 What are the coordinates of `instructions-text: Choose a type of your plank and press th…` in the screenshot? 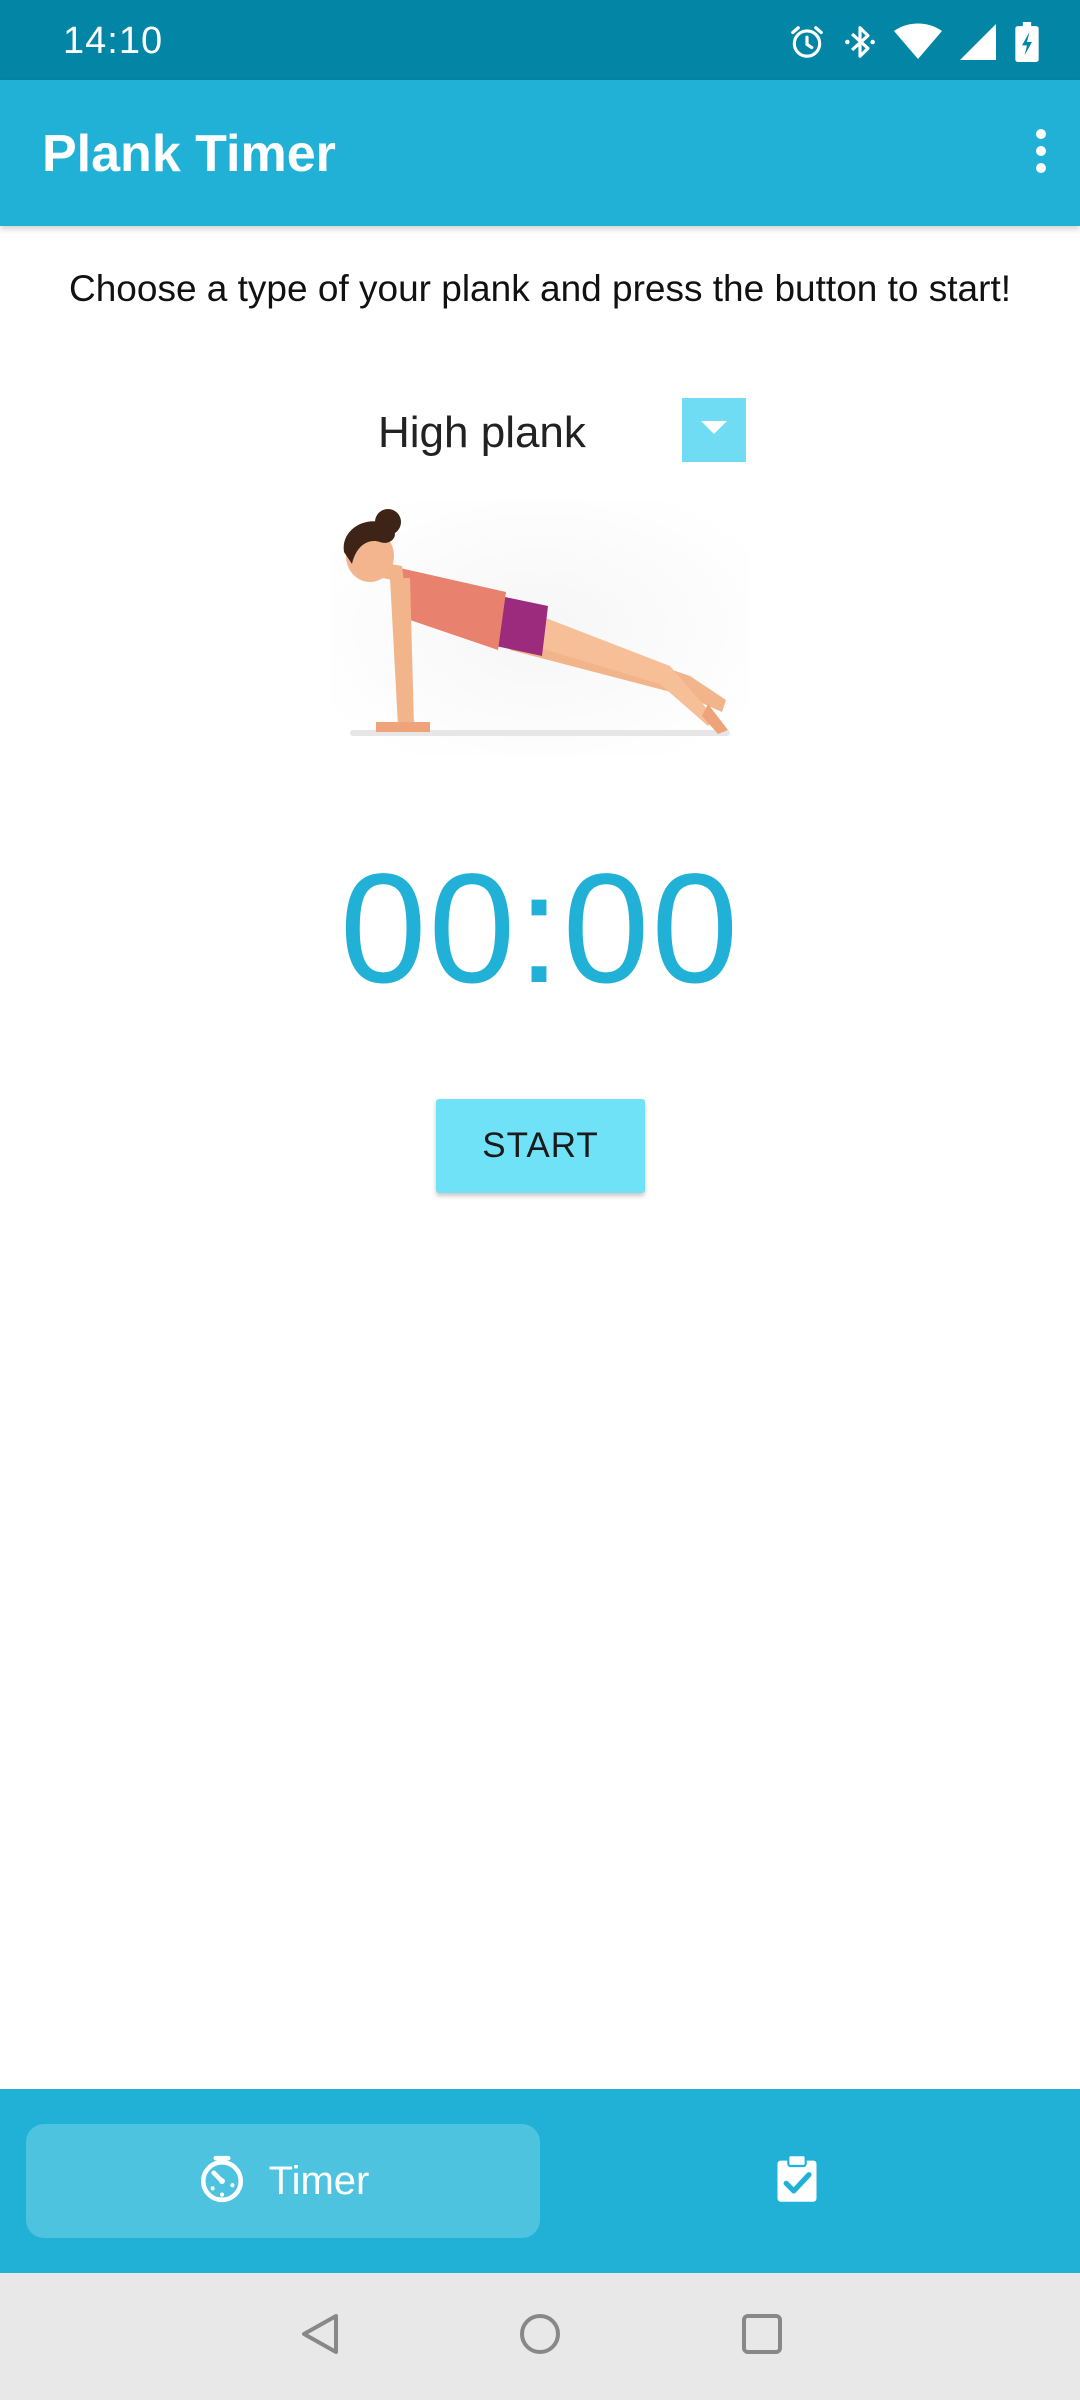 It's located at (540, 288).